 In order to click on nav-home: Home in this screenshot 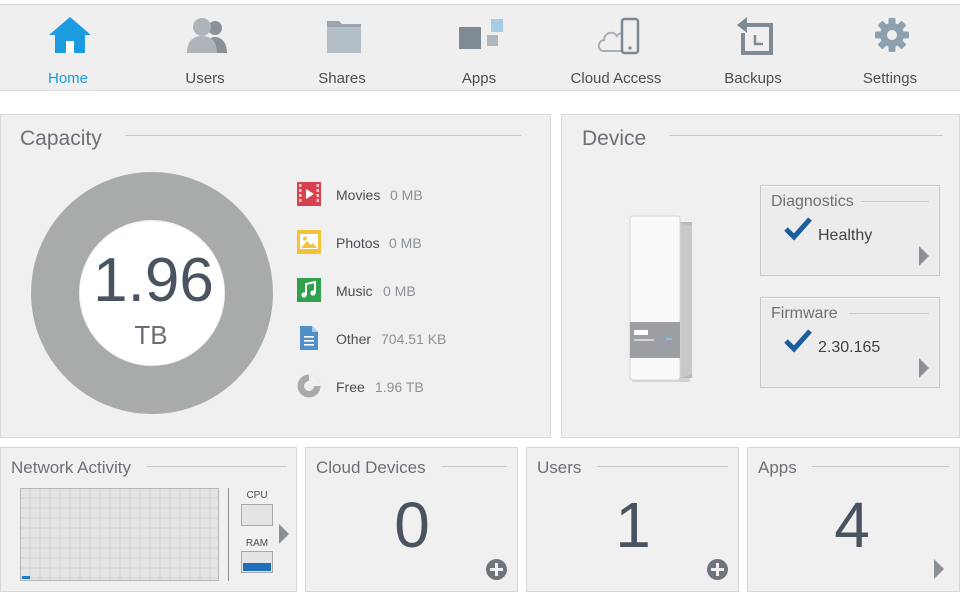, I will do `click(68, 51)`.